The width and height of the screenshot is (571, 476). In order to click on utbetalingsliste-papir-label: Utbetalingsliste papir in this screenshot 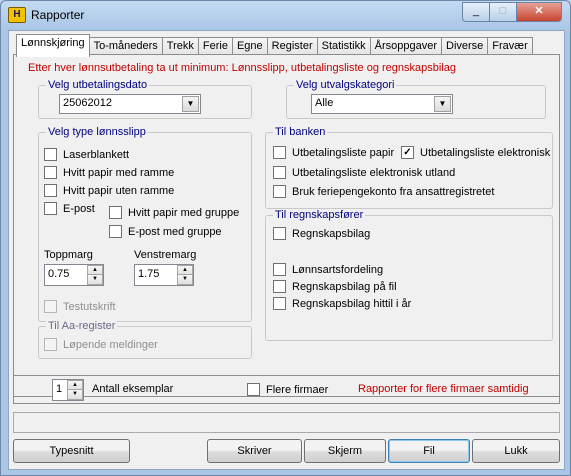, I will do `click(343, 152)`.